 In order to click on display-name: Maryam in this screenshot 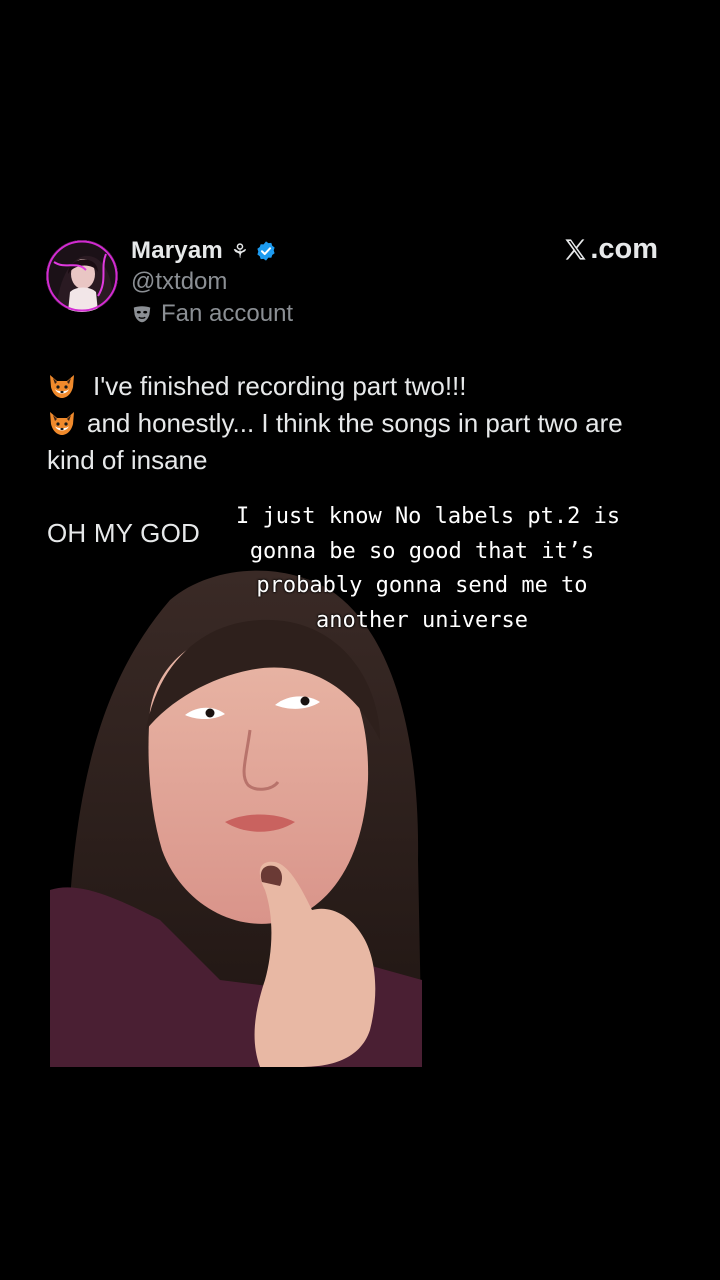, I will do `click(177, 251)`.